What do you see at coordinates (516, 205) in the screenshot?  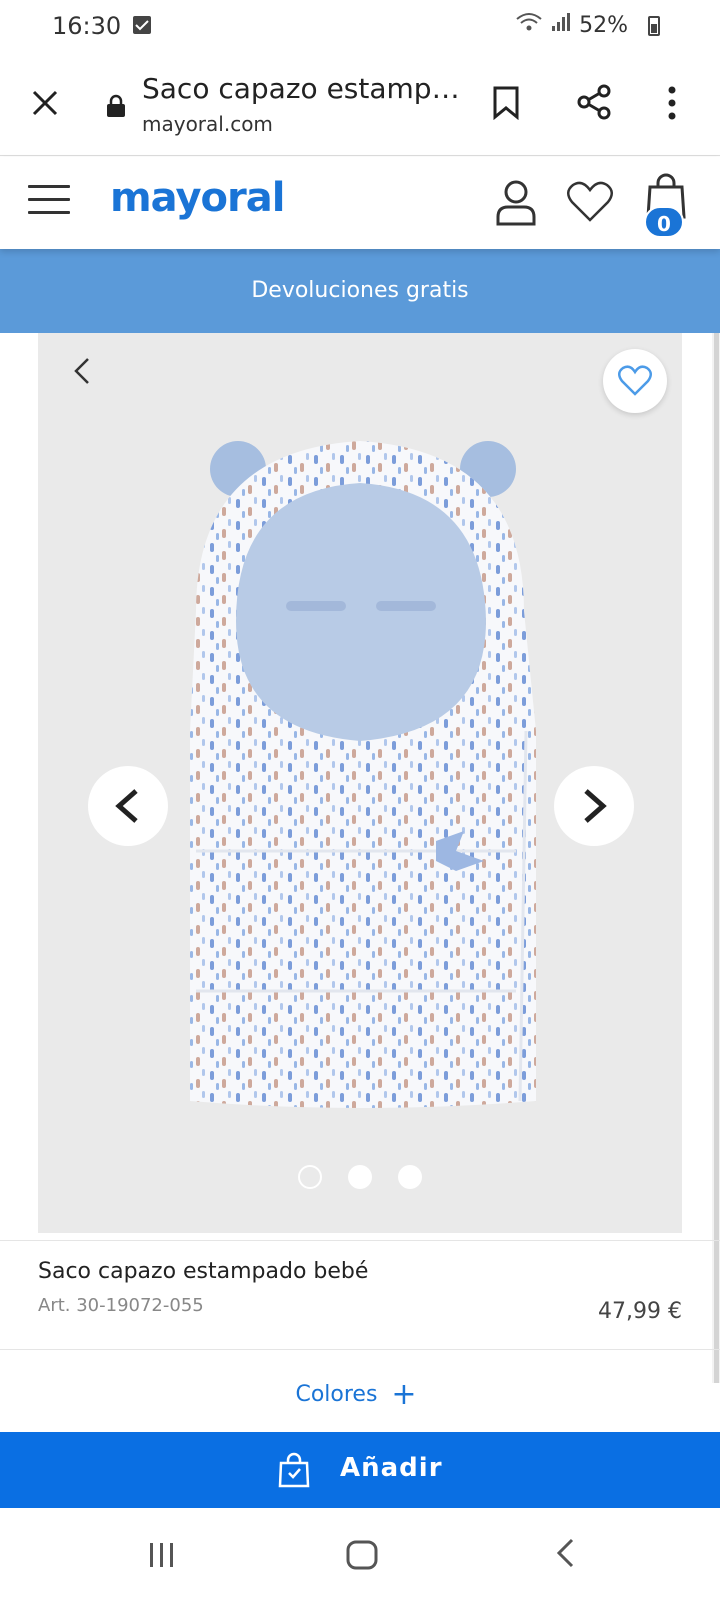 I see `user-icon` at bounding box center [516, 205].